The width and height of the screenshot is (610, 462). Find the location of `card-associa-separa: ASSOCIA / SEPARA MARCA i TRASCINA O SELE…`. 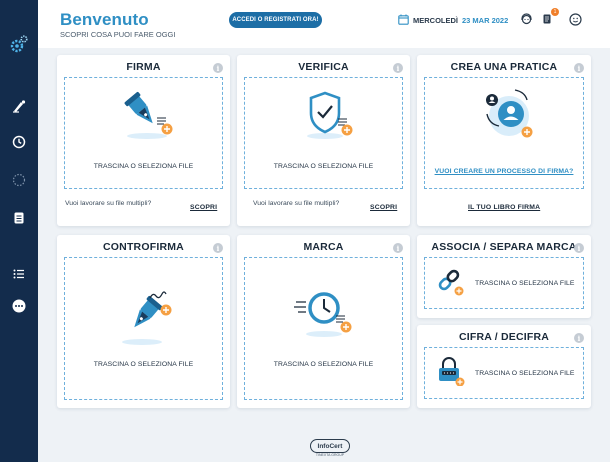

card-associa-separa: ASSOCIA / SEPARA MARCA i TRASCINA O SELE… is located at coordinates (504, 276).